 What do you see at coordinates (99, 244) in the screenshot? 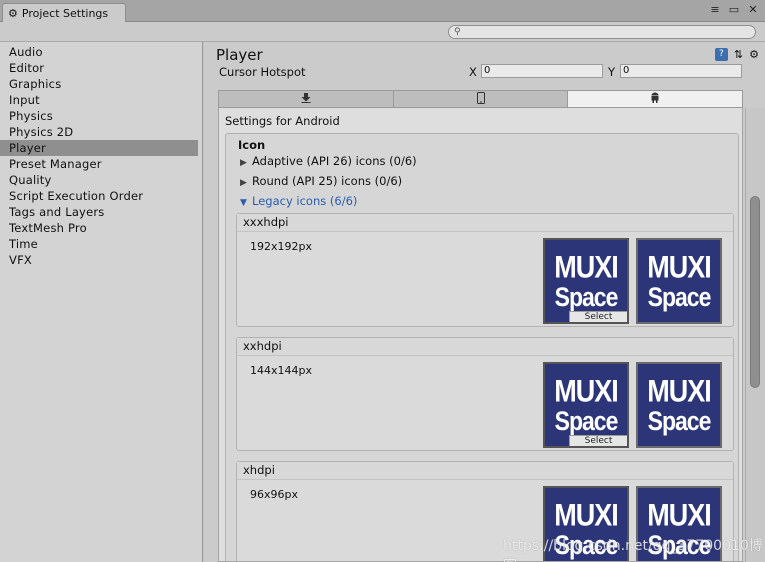
I see `sidebar-item-time: Time` at bounding box center [99, 244].